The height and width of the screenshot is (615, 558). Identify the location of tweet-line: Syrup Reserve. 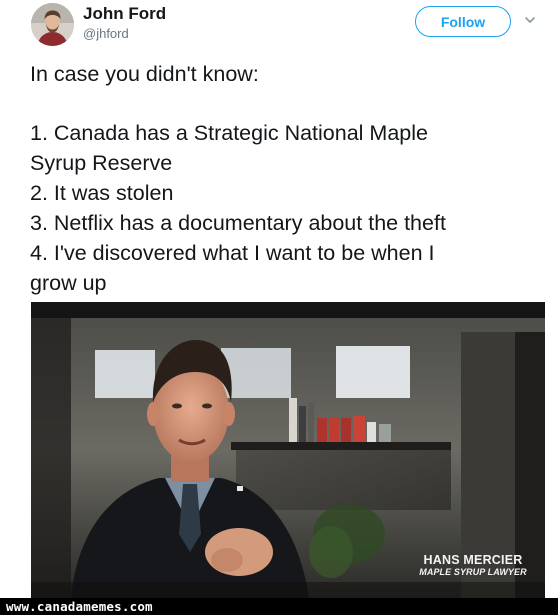
(101, 163).